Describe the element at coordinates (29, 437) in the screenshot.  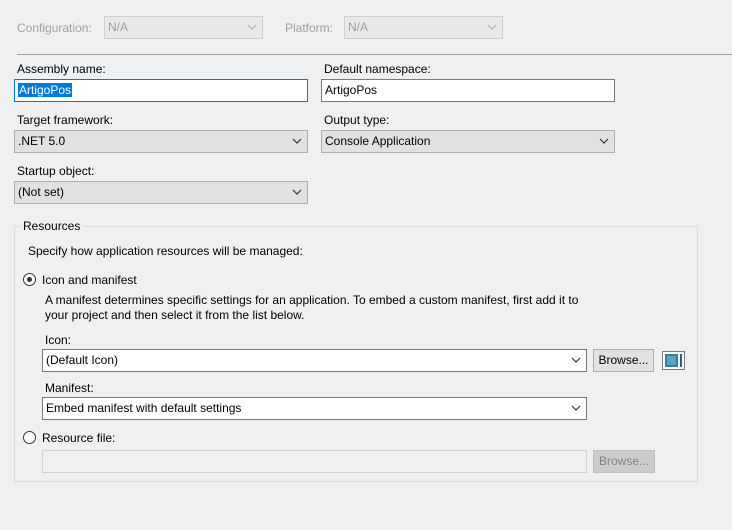
I see `resource-file-radio` at that location.